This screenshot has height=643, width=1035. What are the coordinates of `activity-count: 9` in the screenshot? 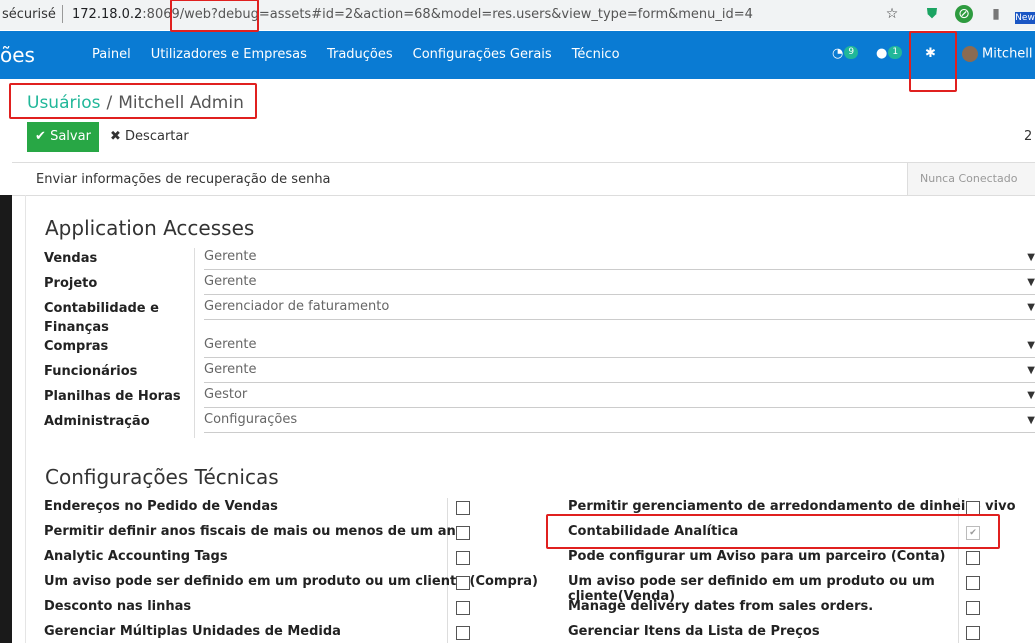 It's located at (851, 52).